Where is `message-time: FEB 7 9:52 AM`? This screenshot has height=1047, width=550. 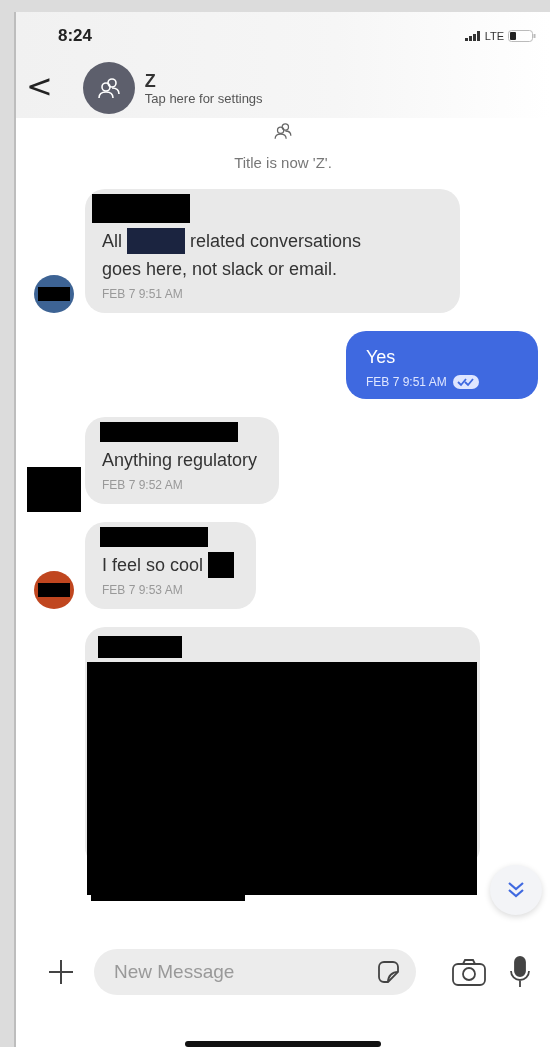
message-time: FEB 7 9:52 AM is located at coordinates (142, 485).